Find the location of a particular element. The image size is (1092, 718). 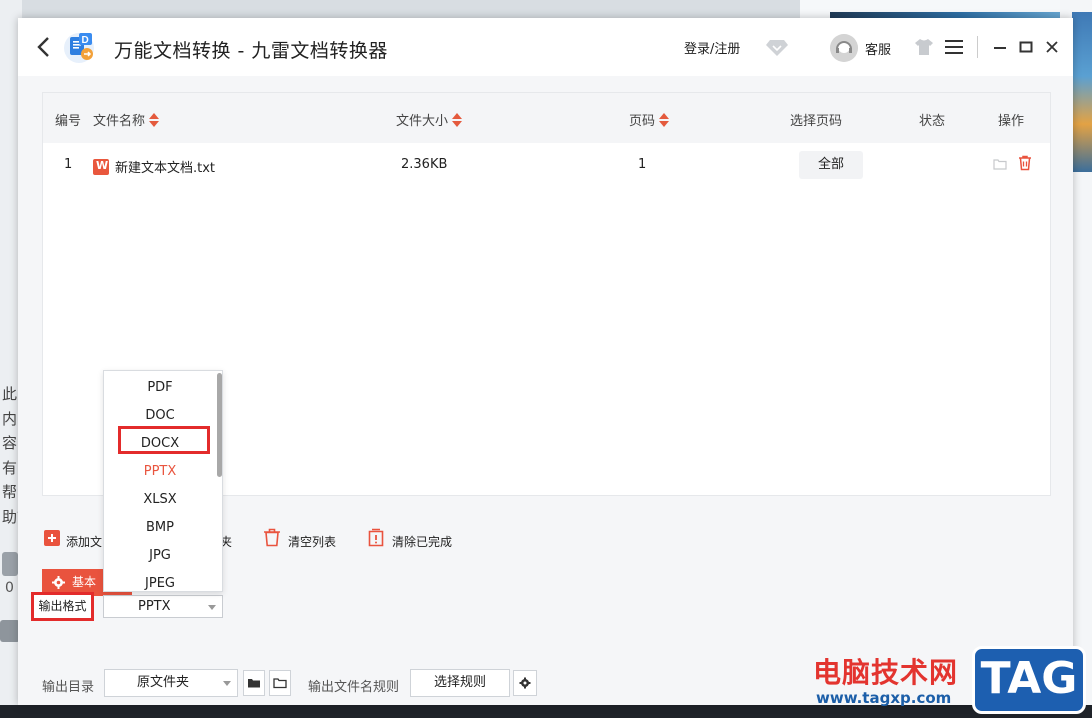

format-option-pdf: PDF is located at coordinates (160, 388).